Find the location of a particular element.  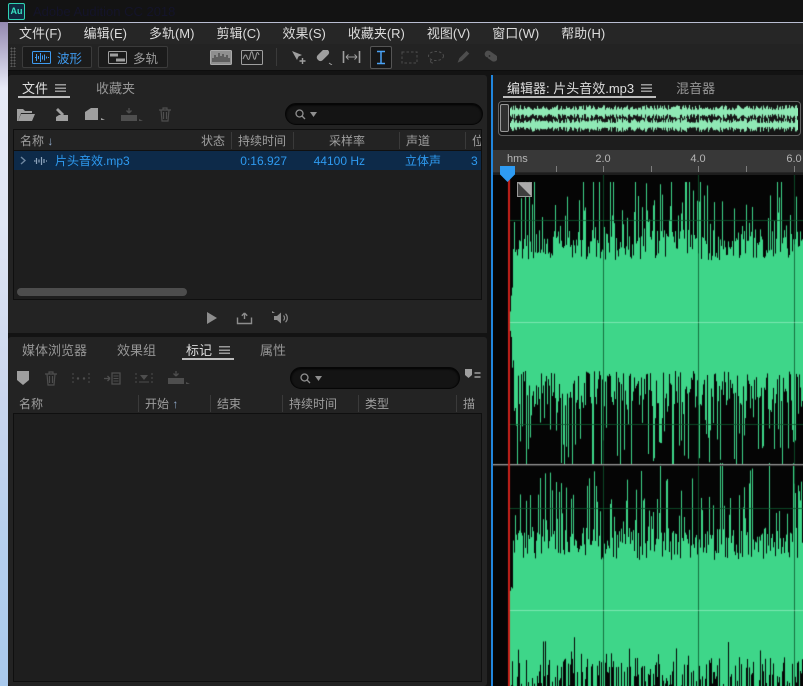

column-channels: 声道 is located at coordinates (432, 140).